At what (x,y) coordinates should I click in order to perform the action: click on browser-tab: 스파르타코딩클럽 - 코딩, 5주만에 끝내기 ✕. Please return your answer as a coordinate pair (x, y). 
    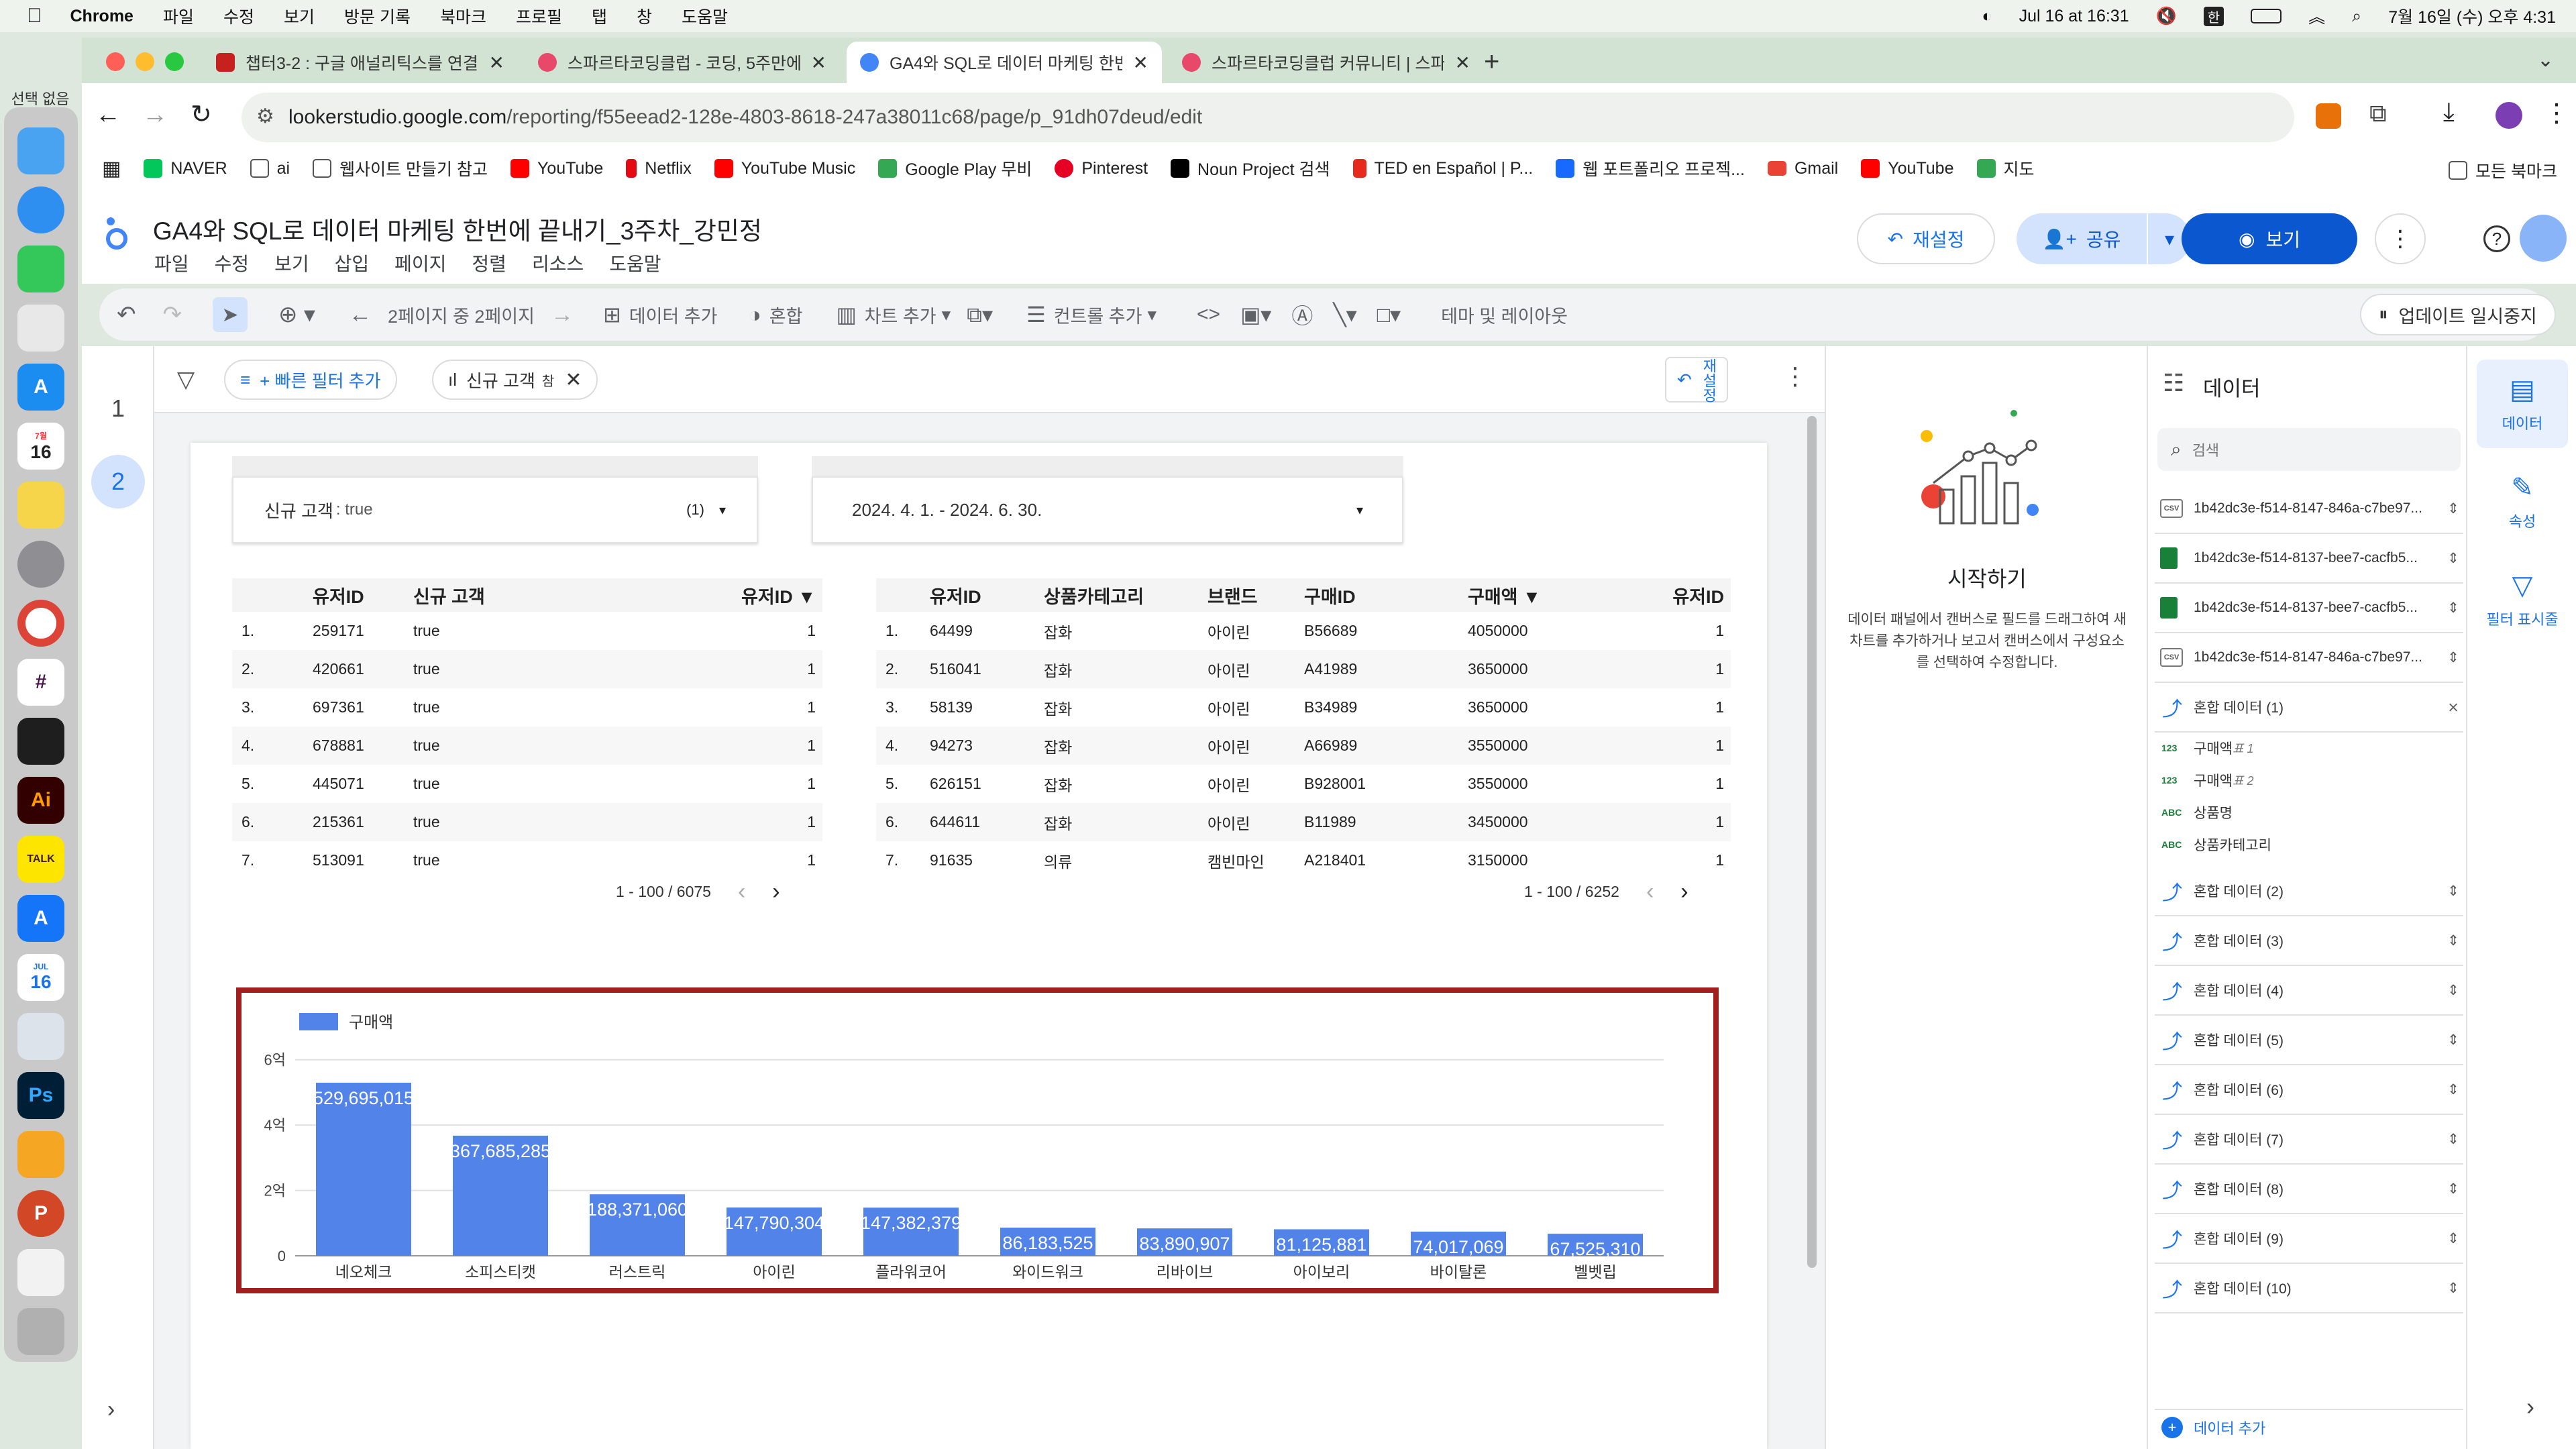
    Looking at the image, I should click on (682, 62).